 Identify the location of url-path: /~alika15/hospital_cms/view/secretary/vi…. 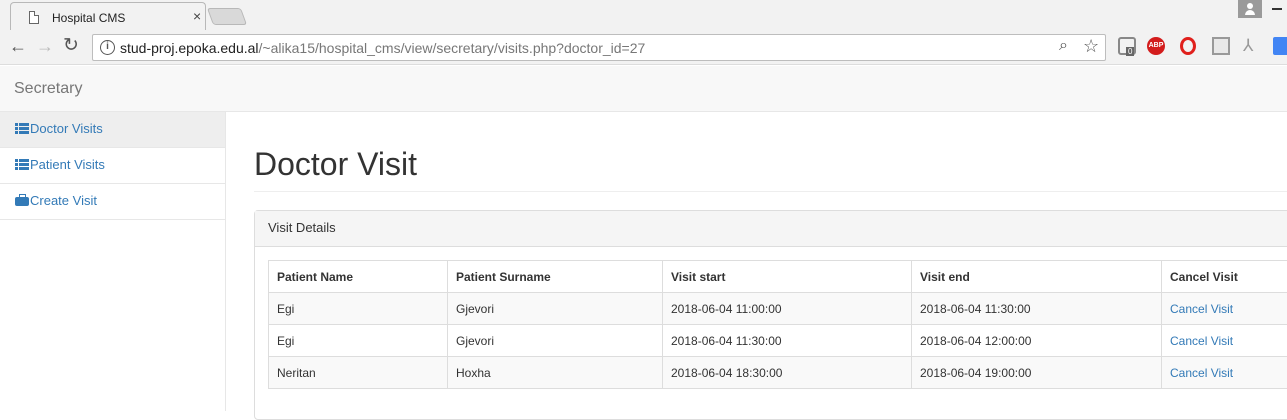
(452, 48).